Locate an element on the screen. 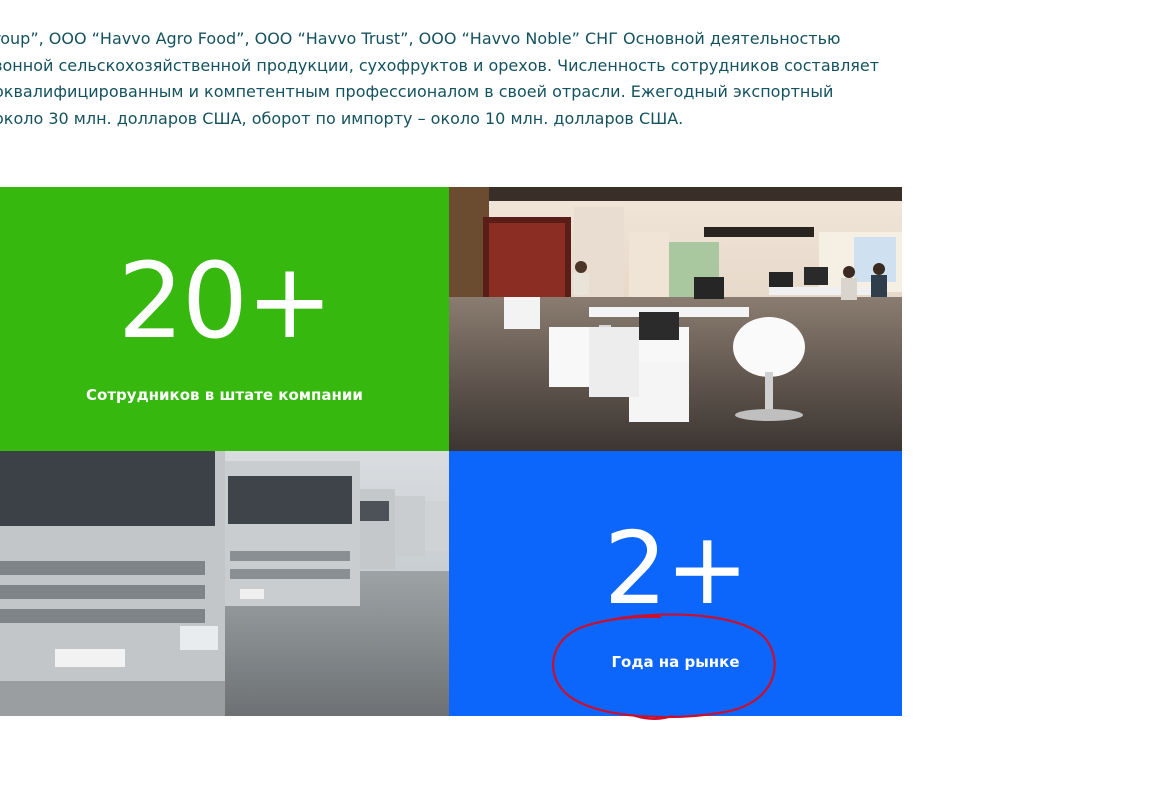  stat-tile-employees: 20+ Сотрудников в штате компании is located at coordinates (224, 319).